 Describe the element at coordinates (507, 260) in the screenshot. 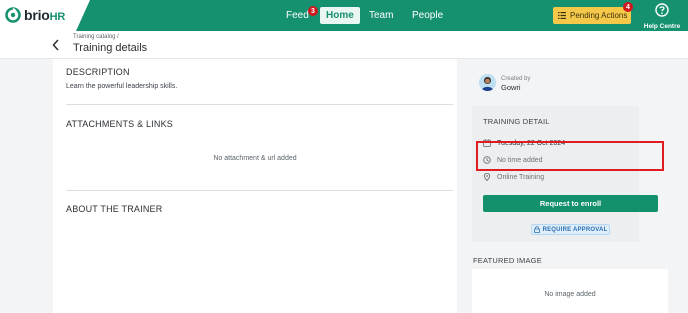

I see `featured-image-heading: FEATURED IMAGE` at that location.